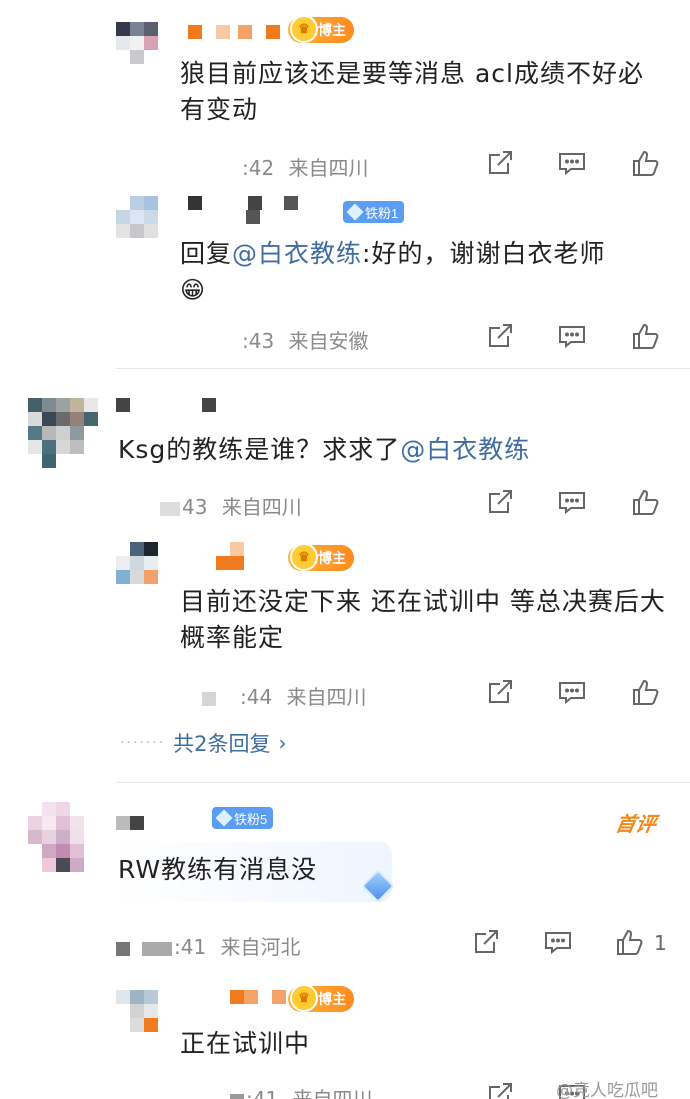 This screenshot has height=1099, width=690. I want to click on comment-text: 目前还没定下来 还在试训中 等总决赛后大概率能定, so click(423, 619).